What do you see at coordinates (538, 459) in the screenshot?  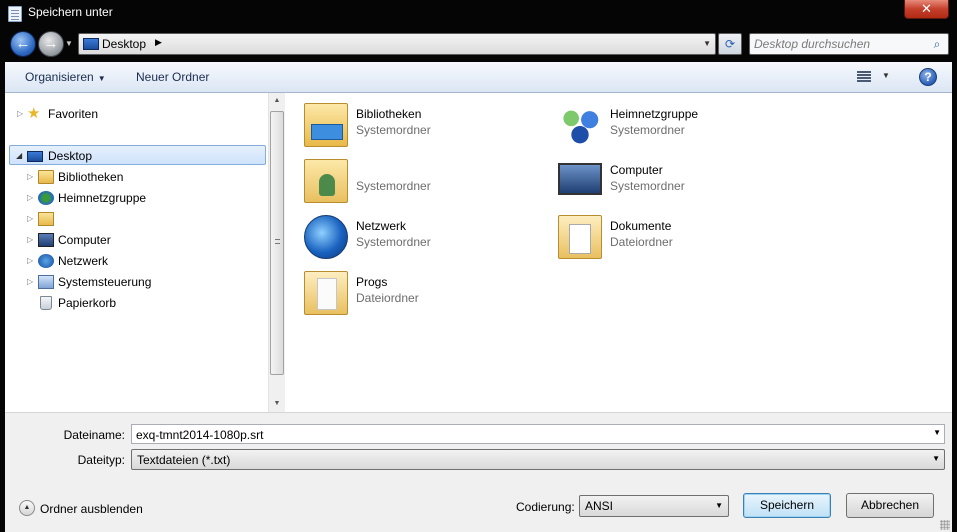 I see `filetype-select: Textdateien (*.txt) ▼` at bounding box center [538, 459].